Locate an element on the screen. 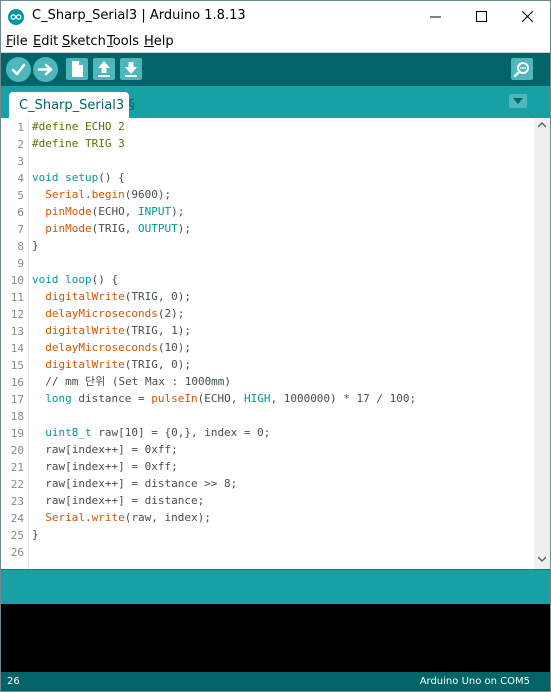 Image resolution: width=551 pixels, height=692 pixels. message-bar is located at coordinates (275, 586).